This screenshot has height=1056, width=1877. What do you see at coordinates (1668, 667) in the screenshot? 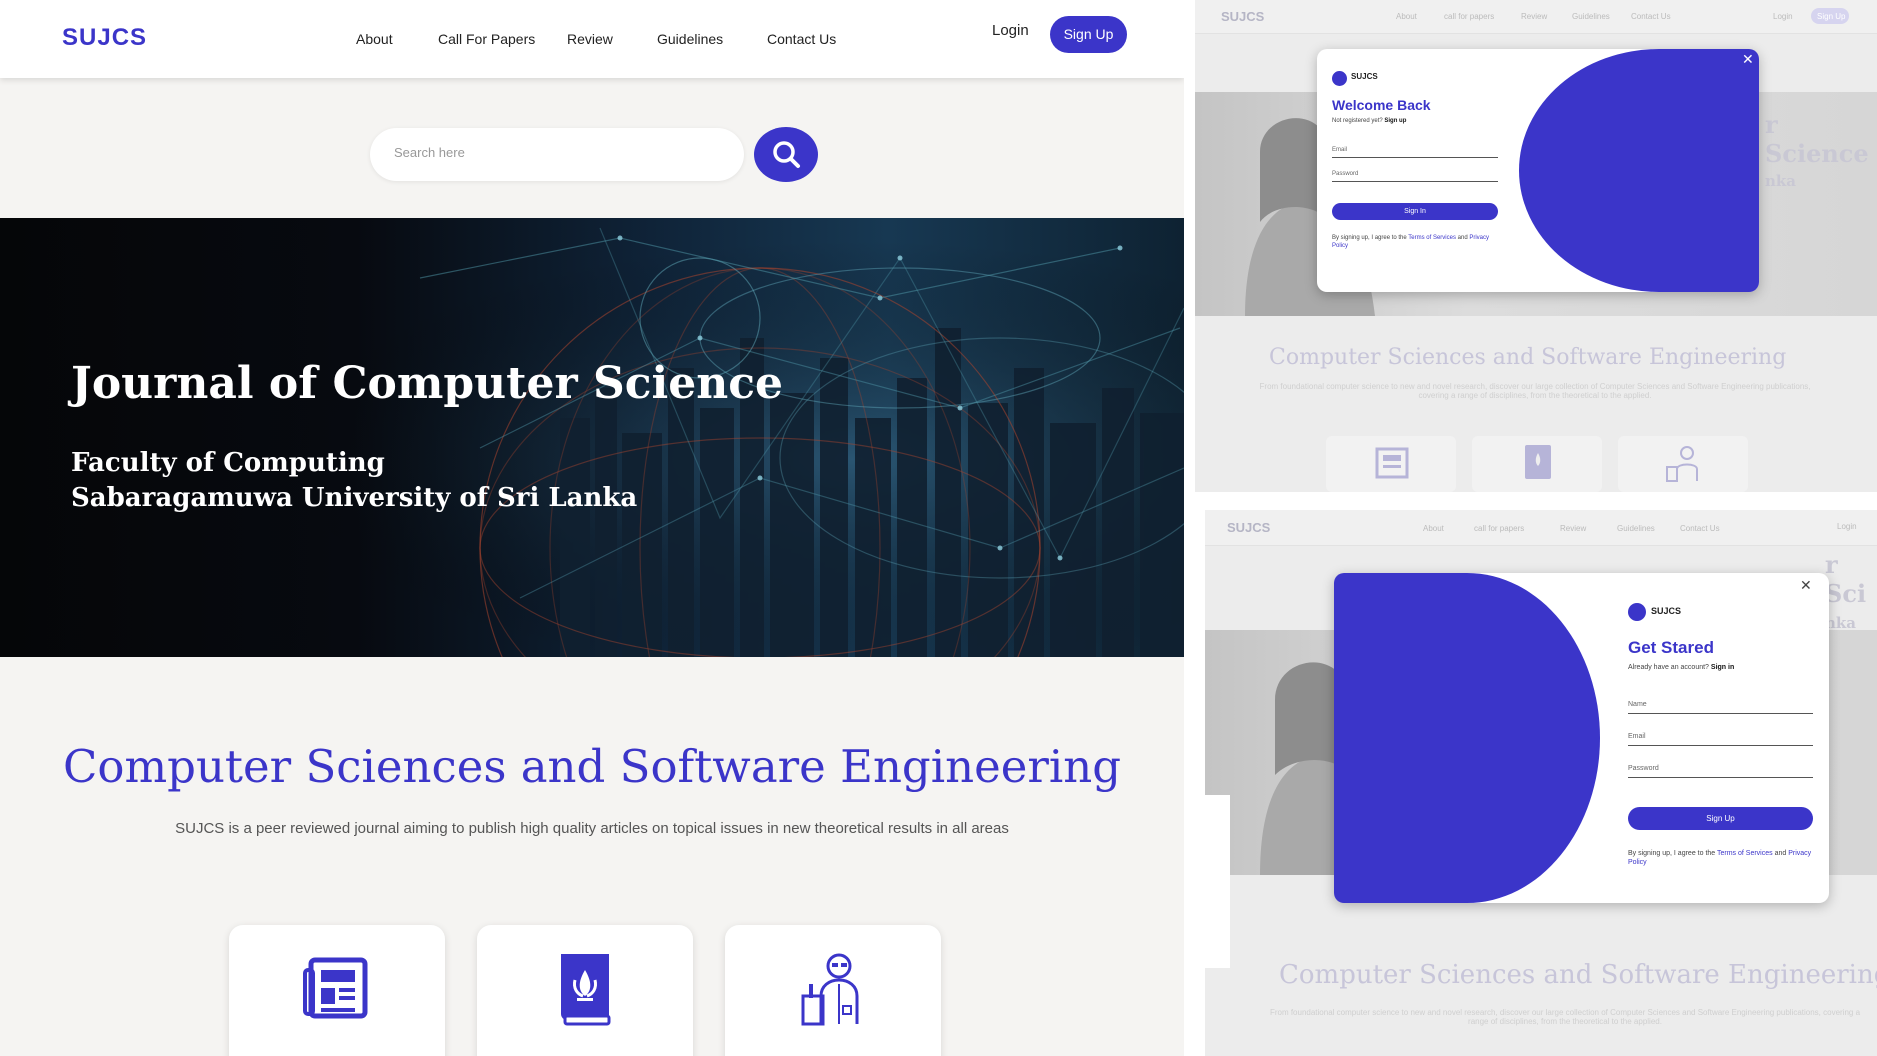
I see `signin-prompt-text: Already have an account?` at bounding box center [1668, 667].